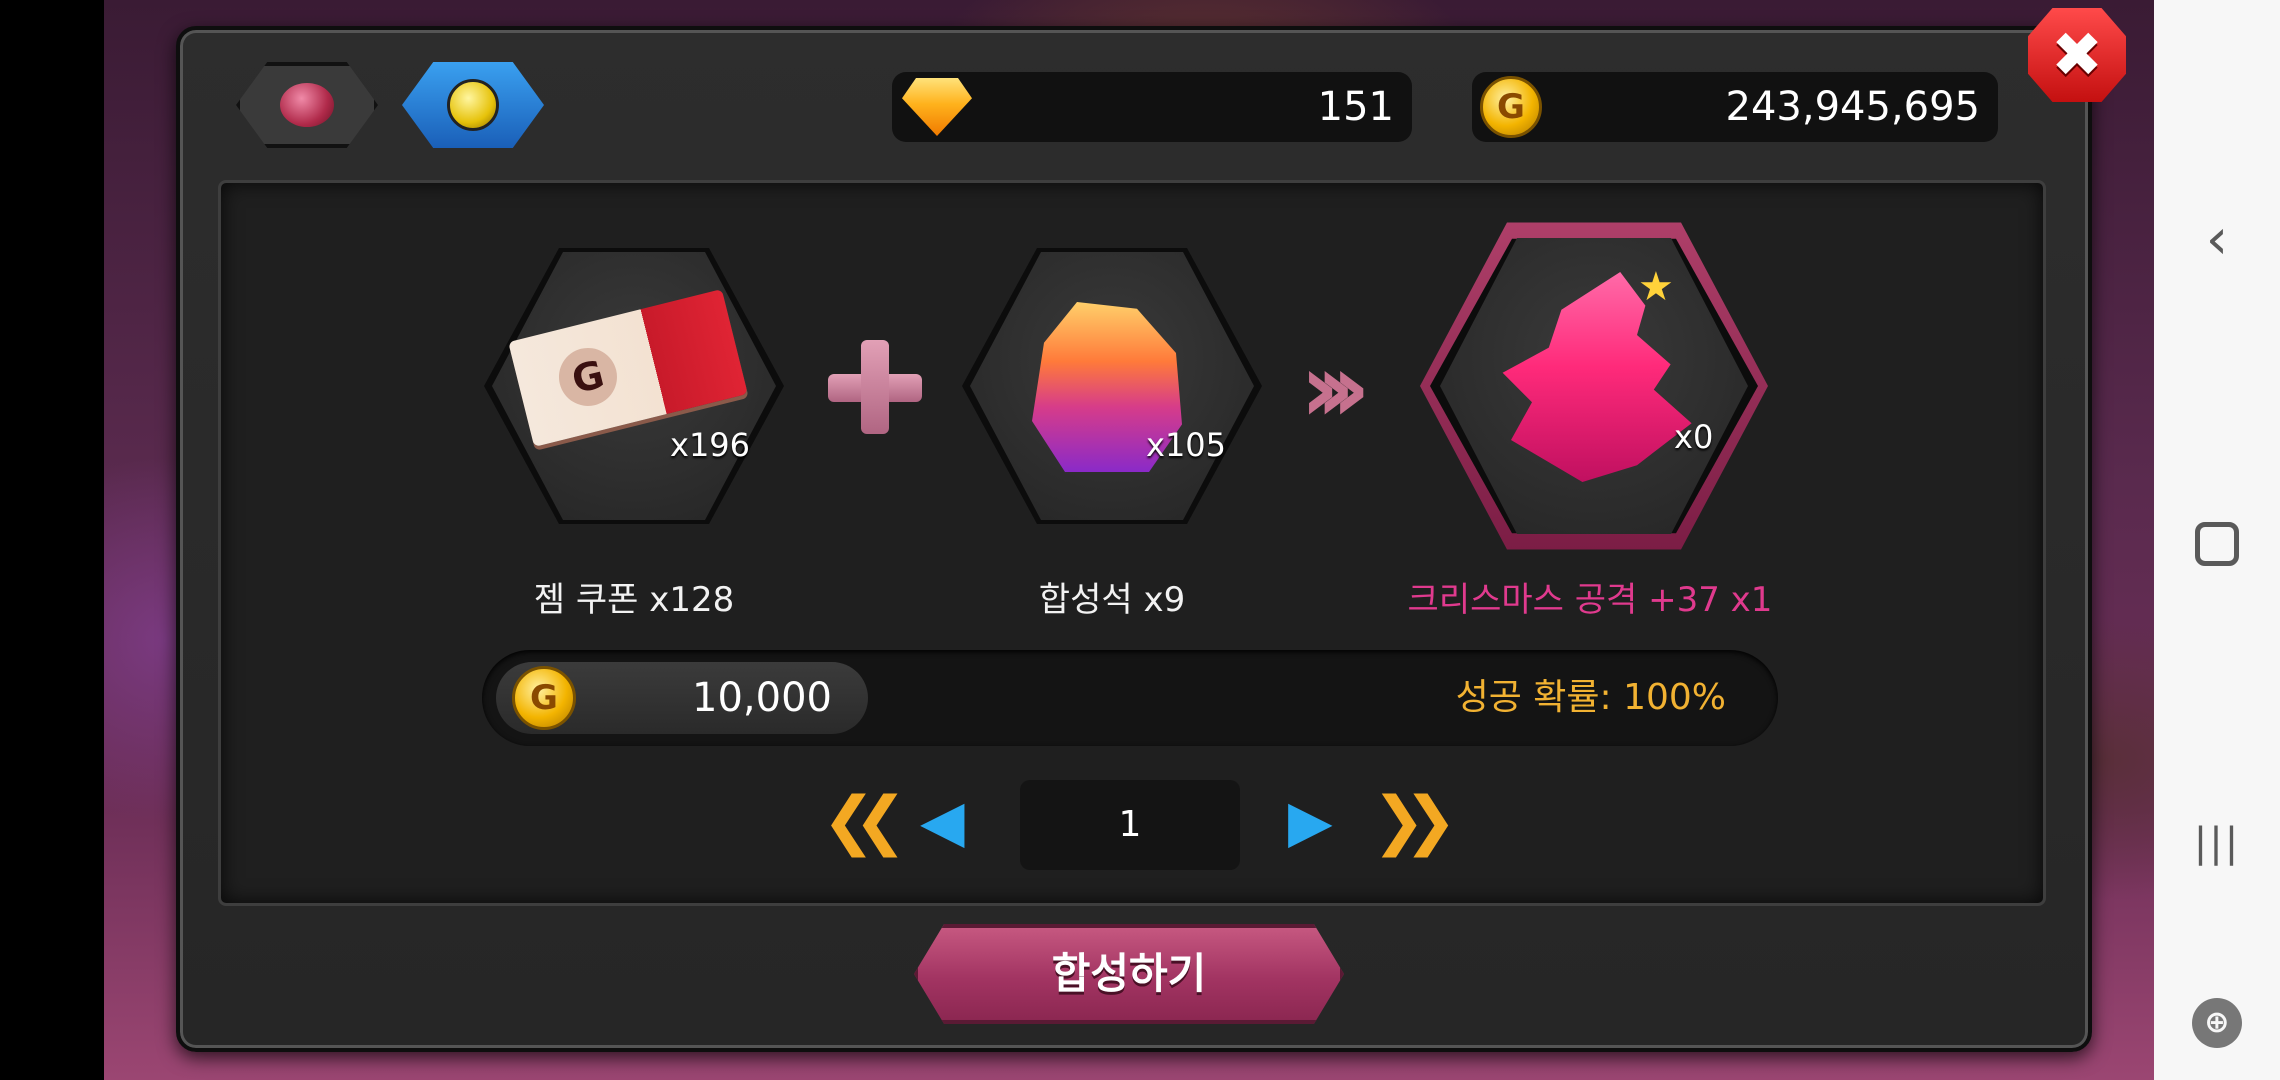 The width and height of the screenshot is (2280, 1080). What do you see at coordinates (942, 821) in the screenshot?
I see `prev-page-button: ◀` at bounding box center [942, 821].